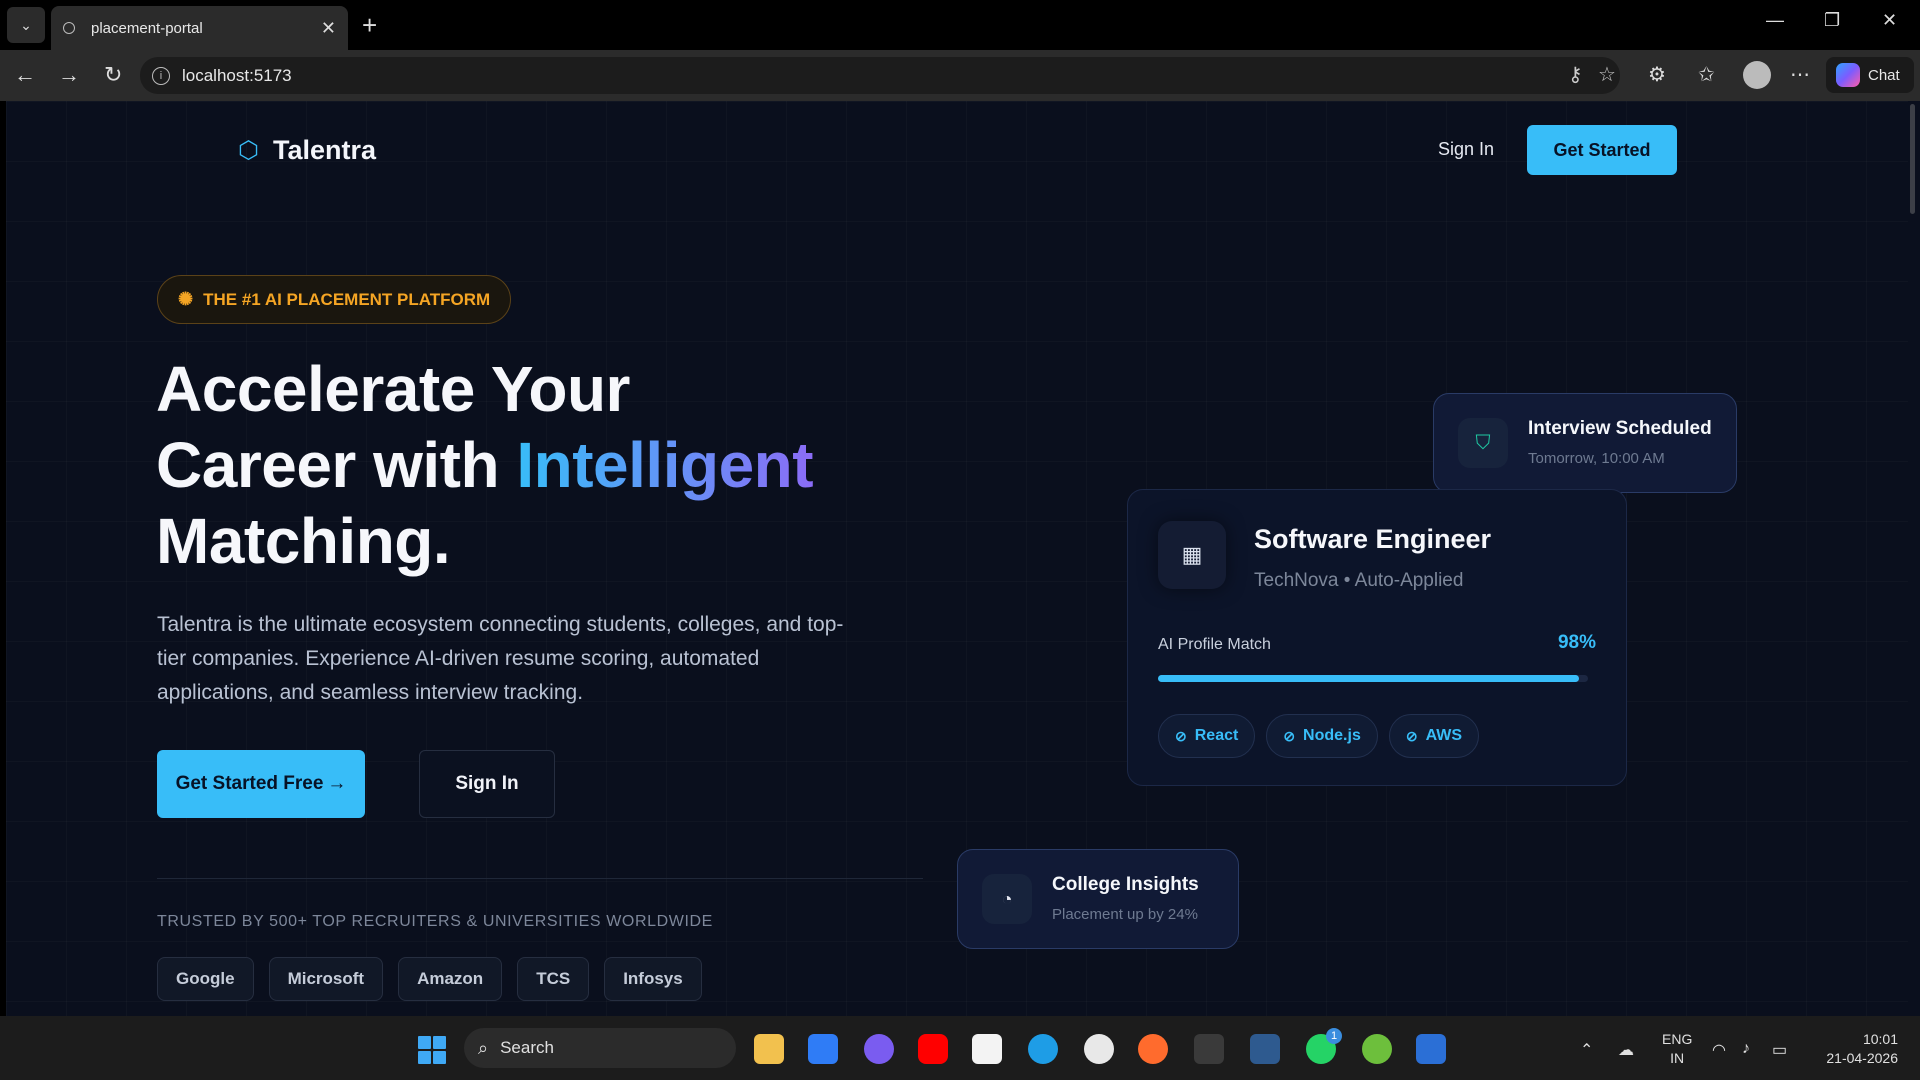 This screenshot has height=1080, width=1920. Describe the element at coordinates (248, 150) in the screenshot. I see `hexagon-icon: ⬡` at that location.